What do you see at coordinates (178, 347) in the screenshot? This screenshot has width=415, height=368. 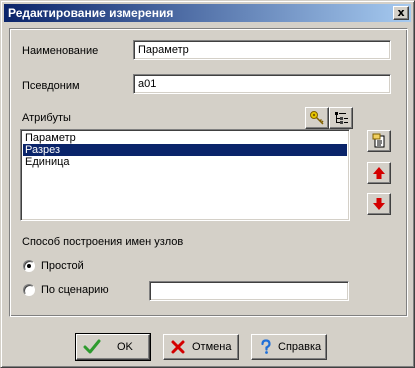 I see `cross-icon` at bounding box center [178, 347].